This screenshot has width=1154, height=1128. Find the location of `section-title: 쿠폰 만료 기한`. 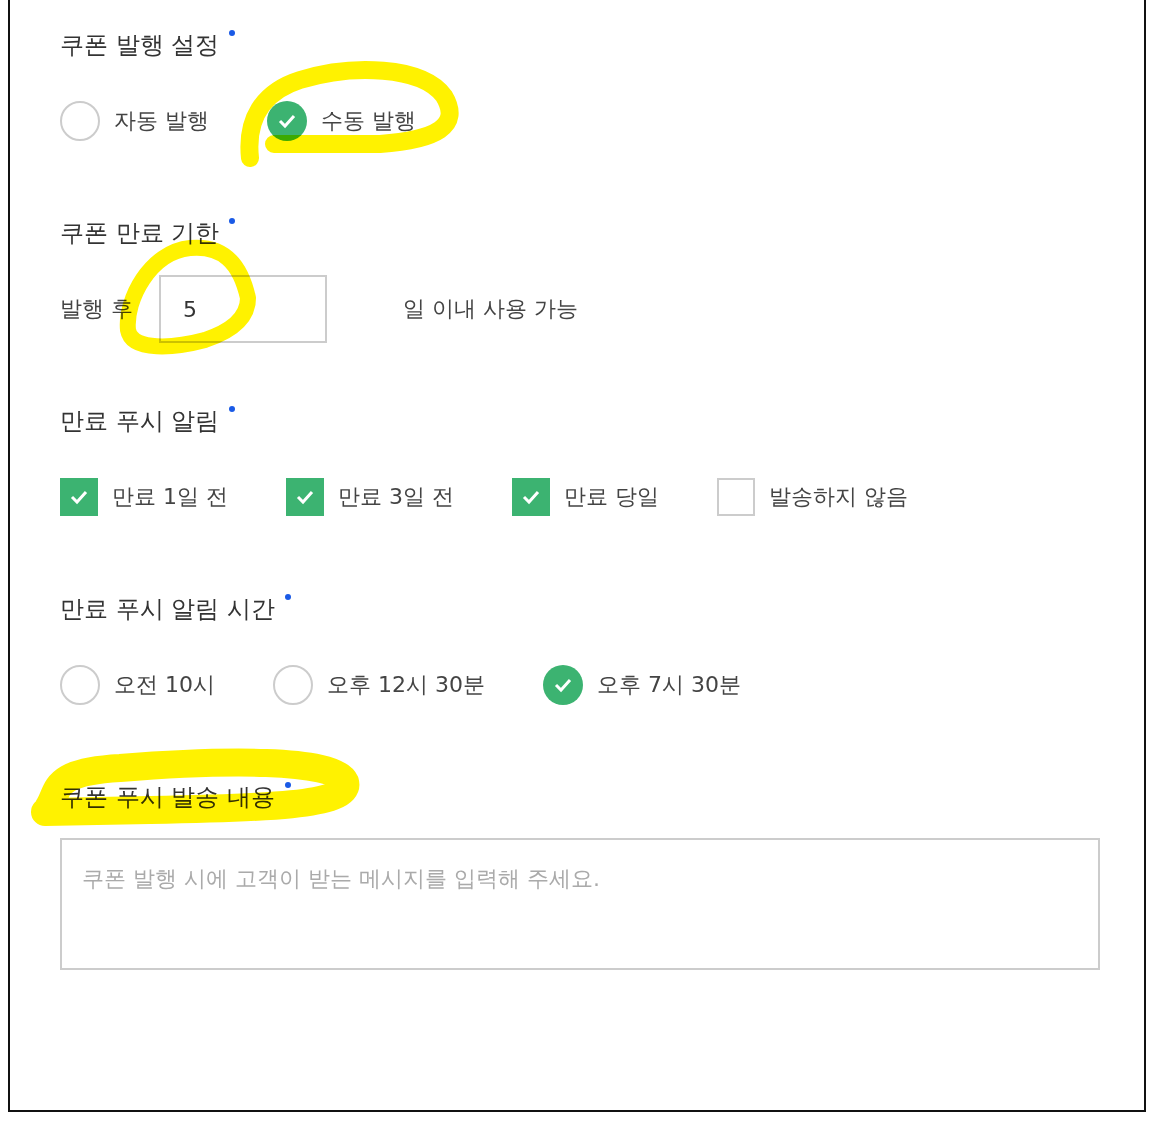

section-title: 쿠폰 만료 기한 is located at coordinates (140, 233).